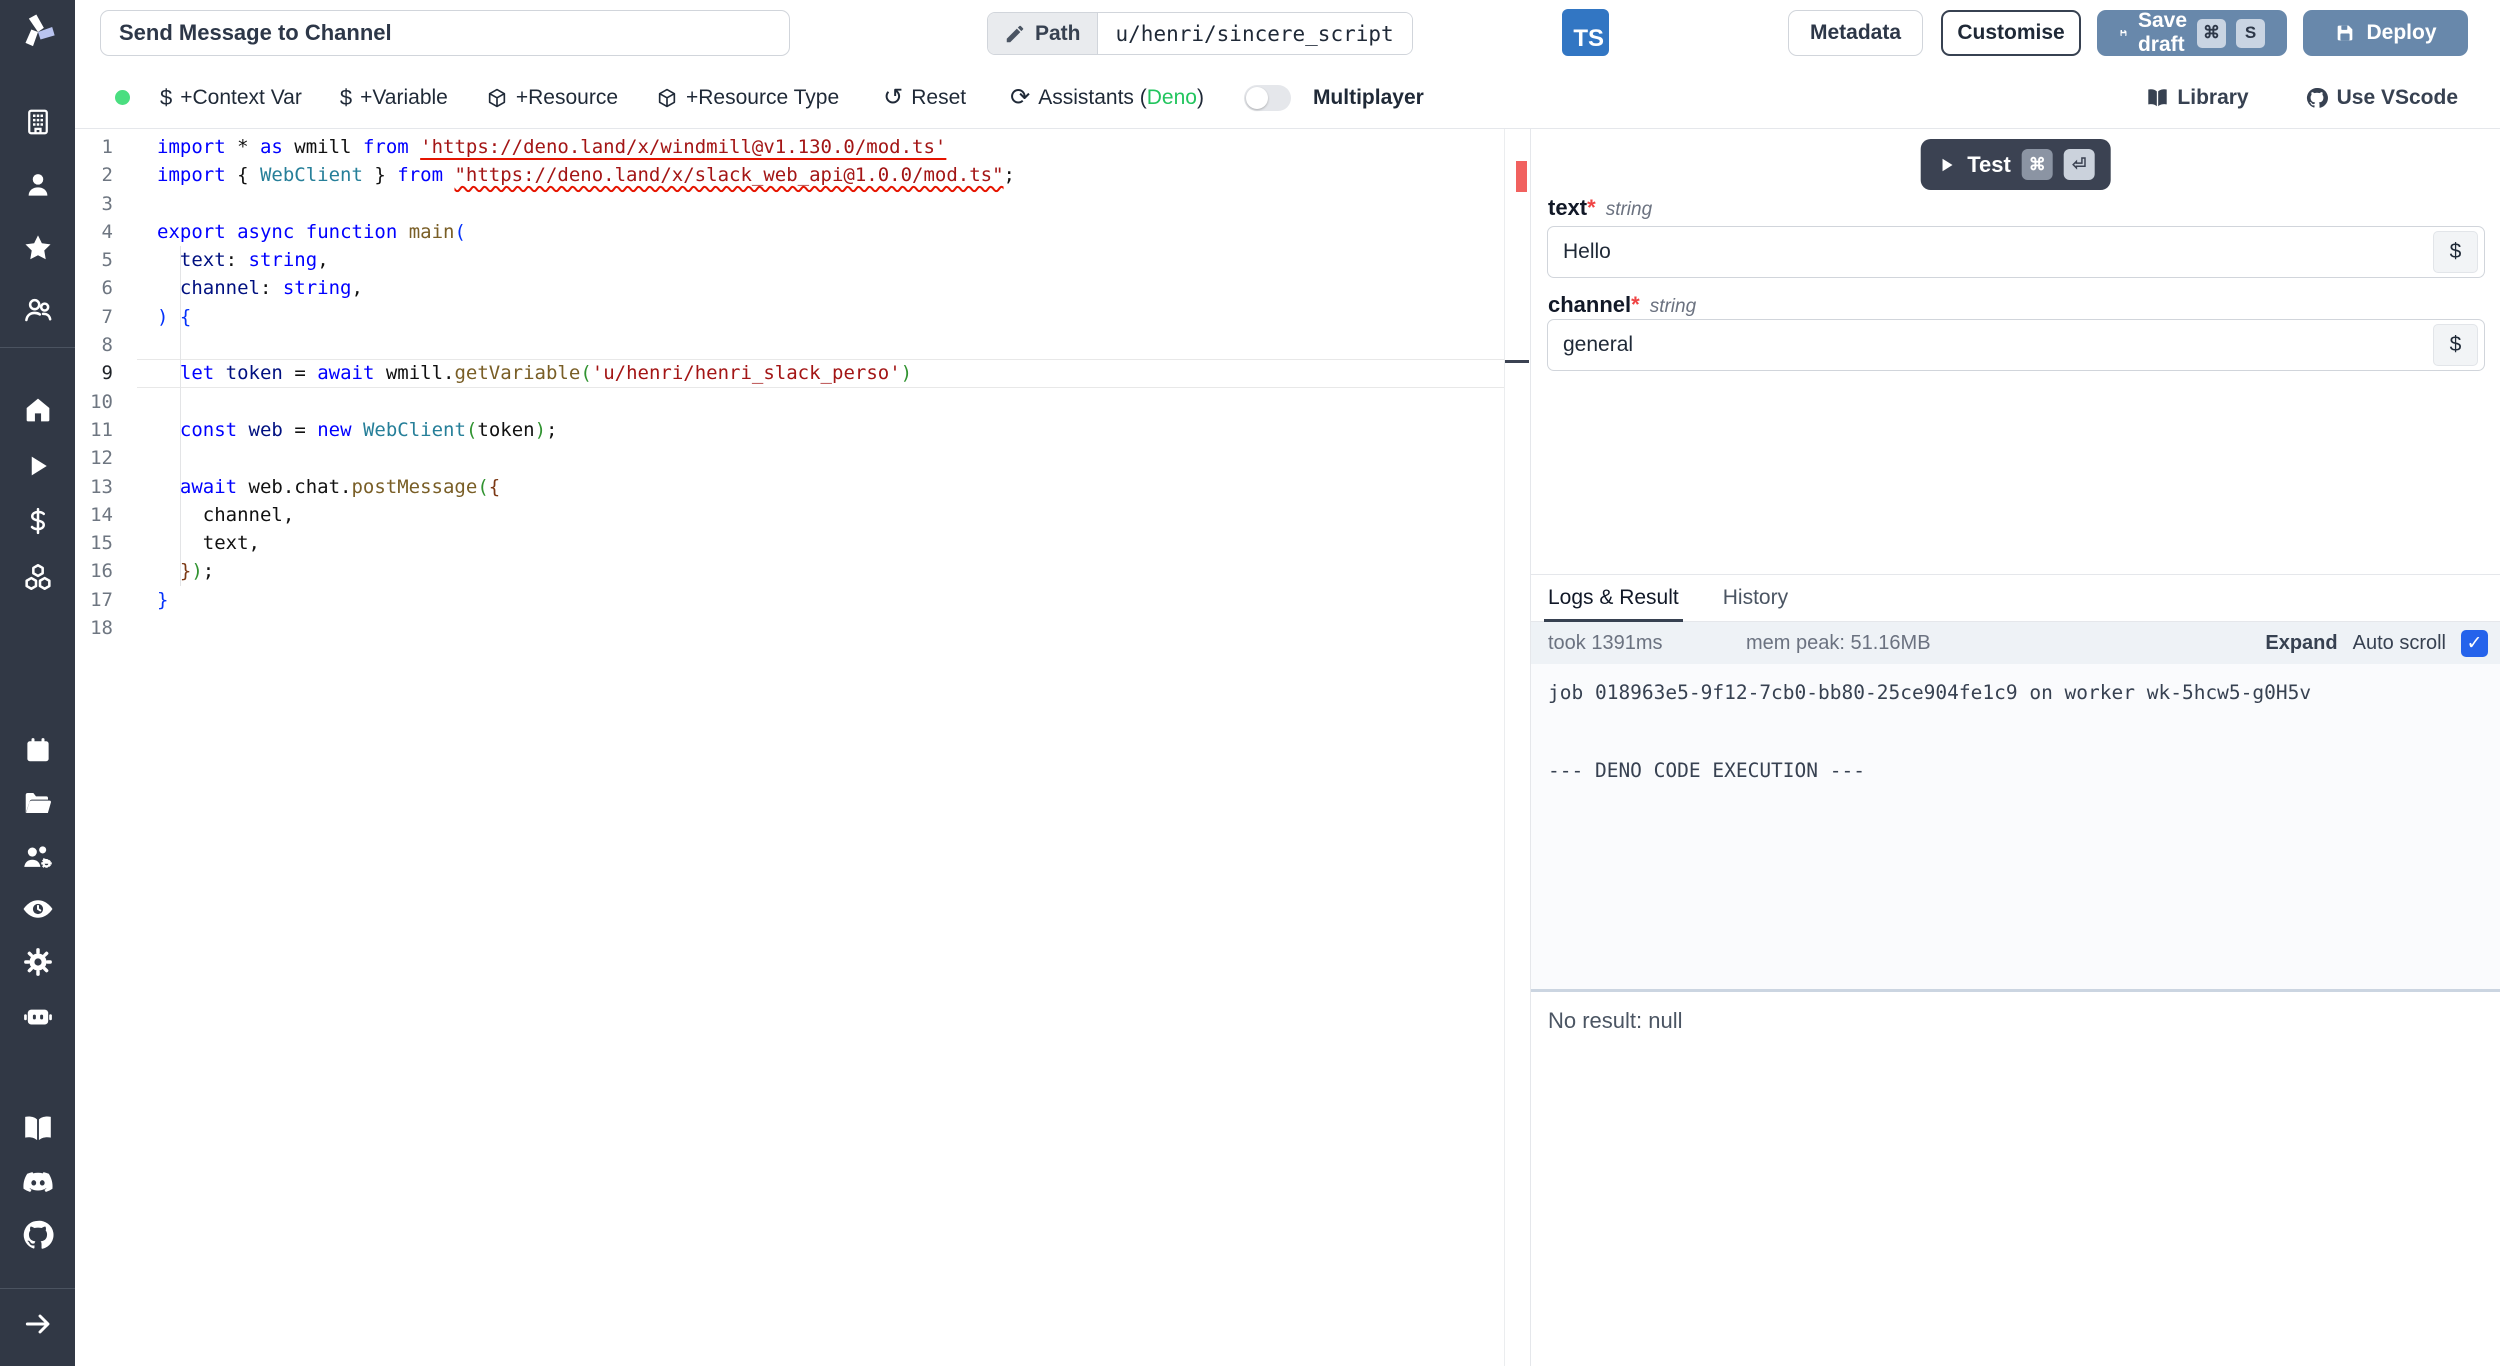  I want to click on github-icon, so click(37, 1235).